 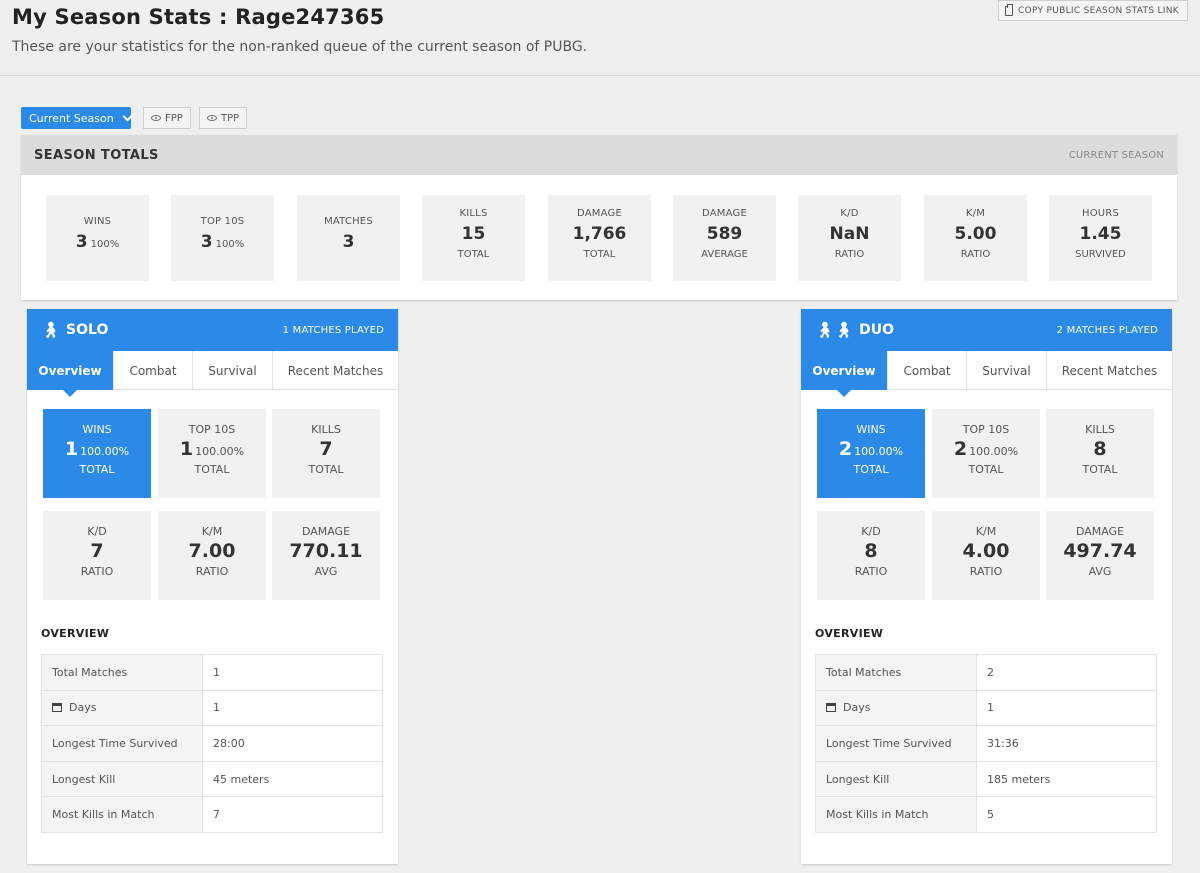 What do you see at coordinates (986, 814) in the screenshot?
I see `table-row: Most Kills in Match 5` at bounding box center [986, 814].